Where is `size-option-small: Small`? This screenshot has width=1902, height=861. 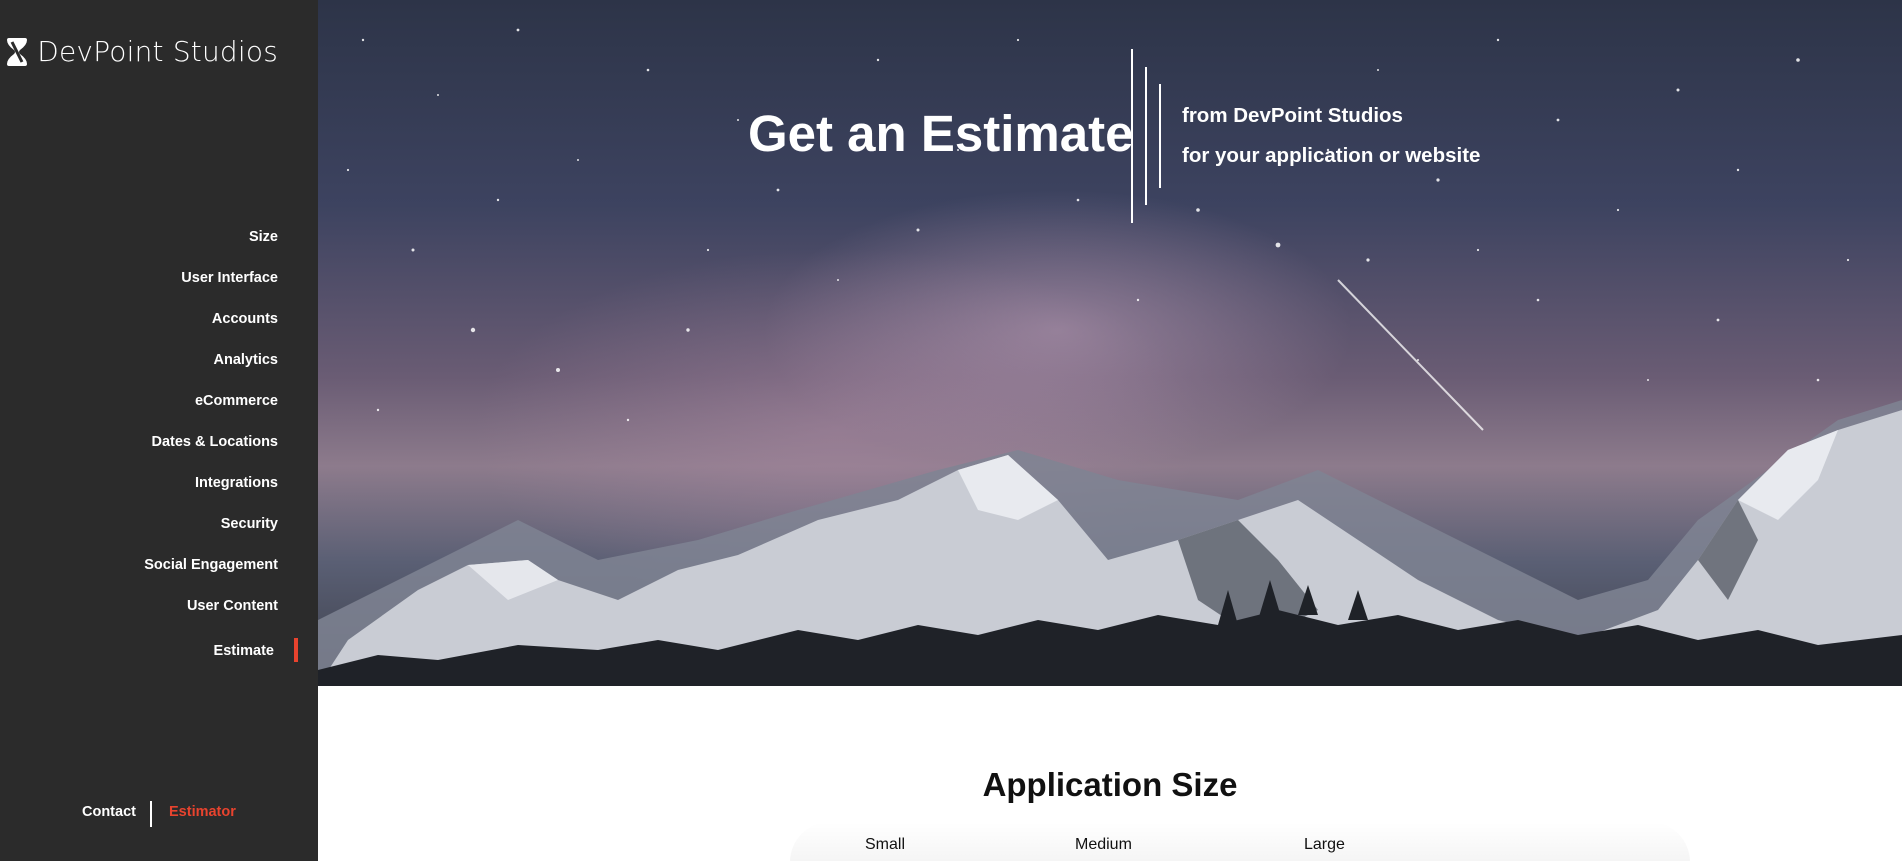 size-option-small: Small is located at coordinates (885, 845).